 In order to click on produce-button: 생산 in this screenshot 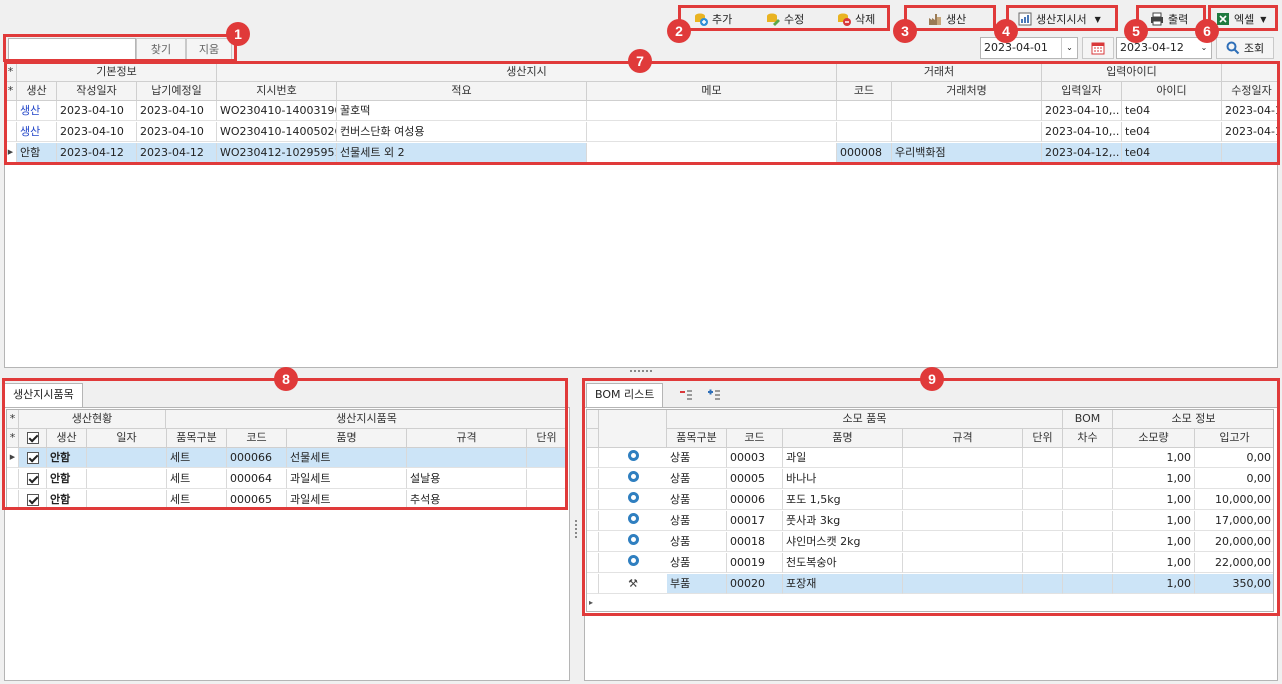, I will do `click(947, 19)`.